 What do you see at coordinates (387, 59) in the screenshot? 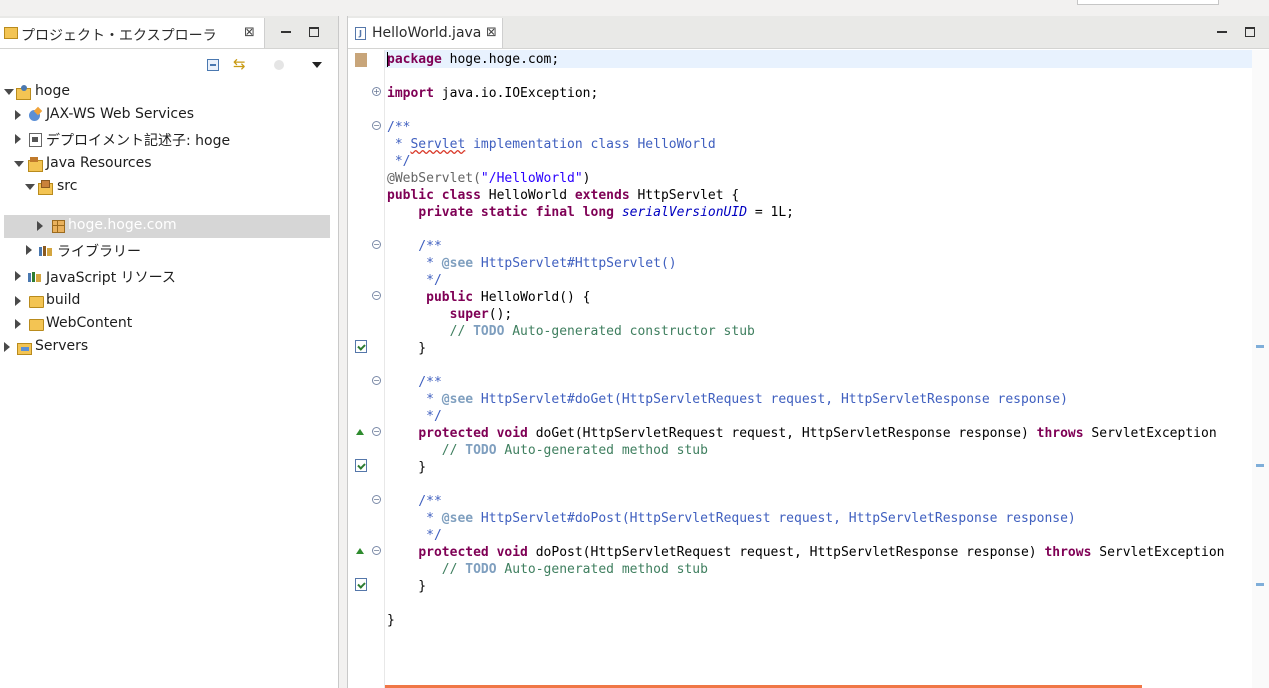
I see `text-cursor` at bounding box center [387, 59].